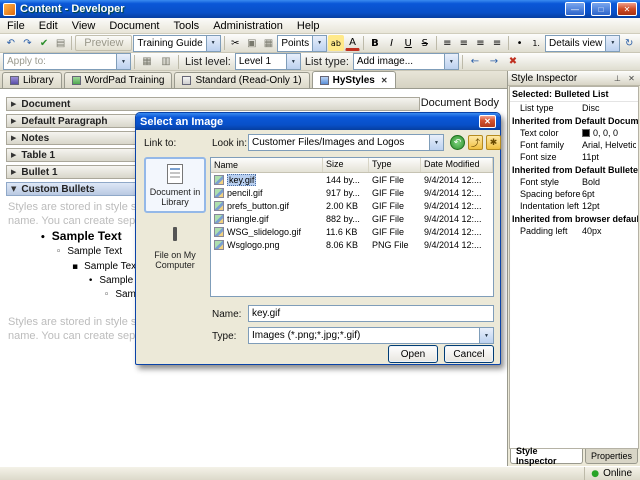 The height and width of the screenshot is (480, 640). Describe the element at coordinates (32, 80) in the screenshot. I see `tab-library: Library` at that location.